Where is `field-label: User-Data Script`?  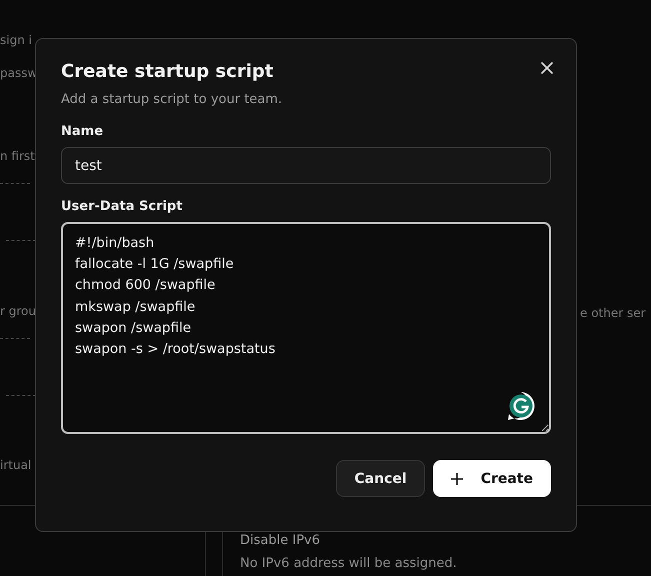
field-label: User-Data Script is located at coordinates (122, 206).